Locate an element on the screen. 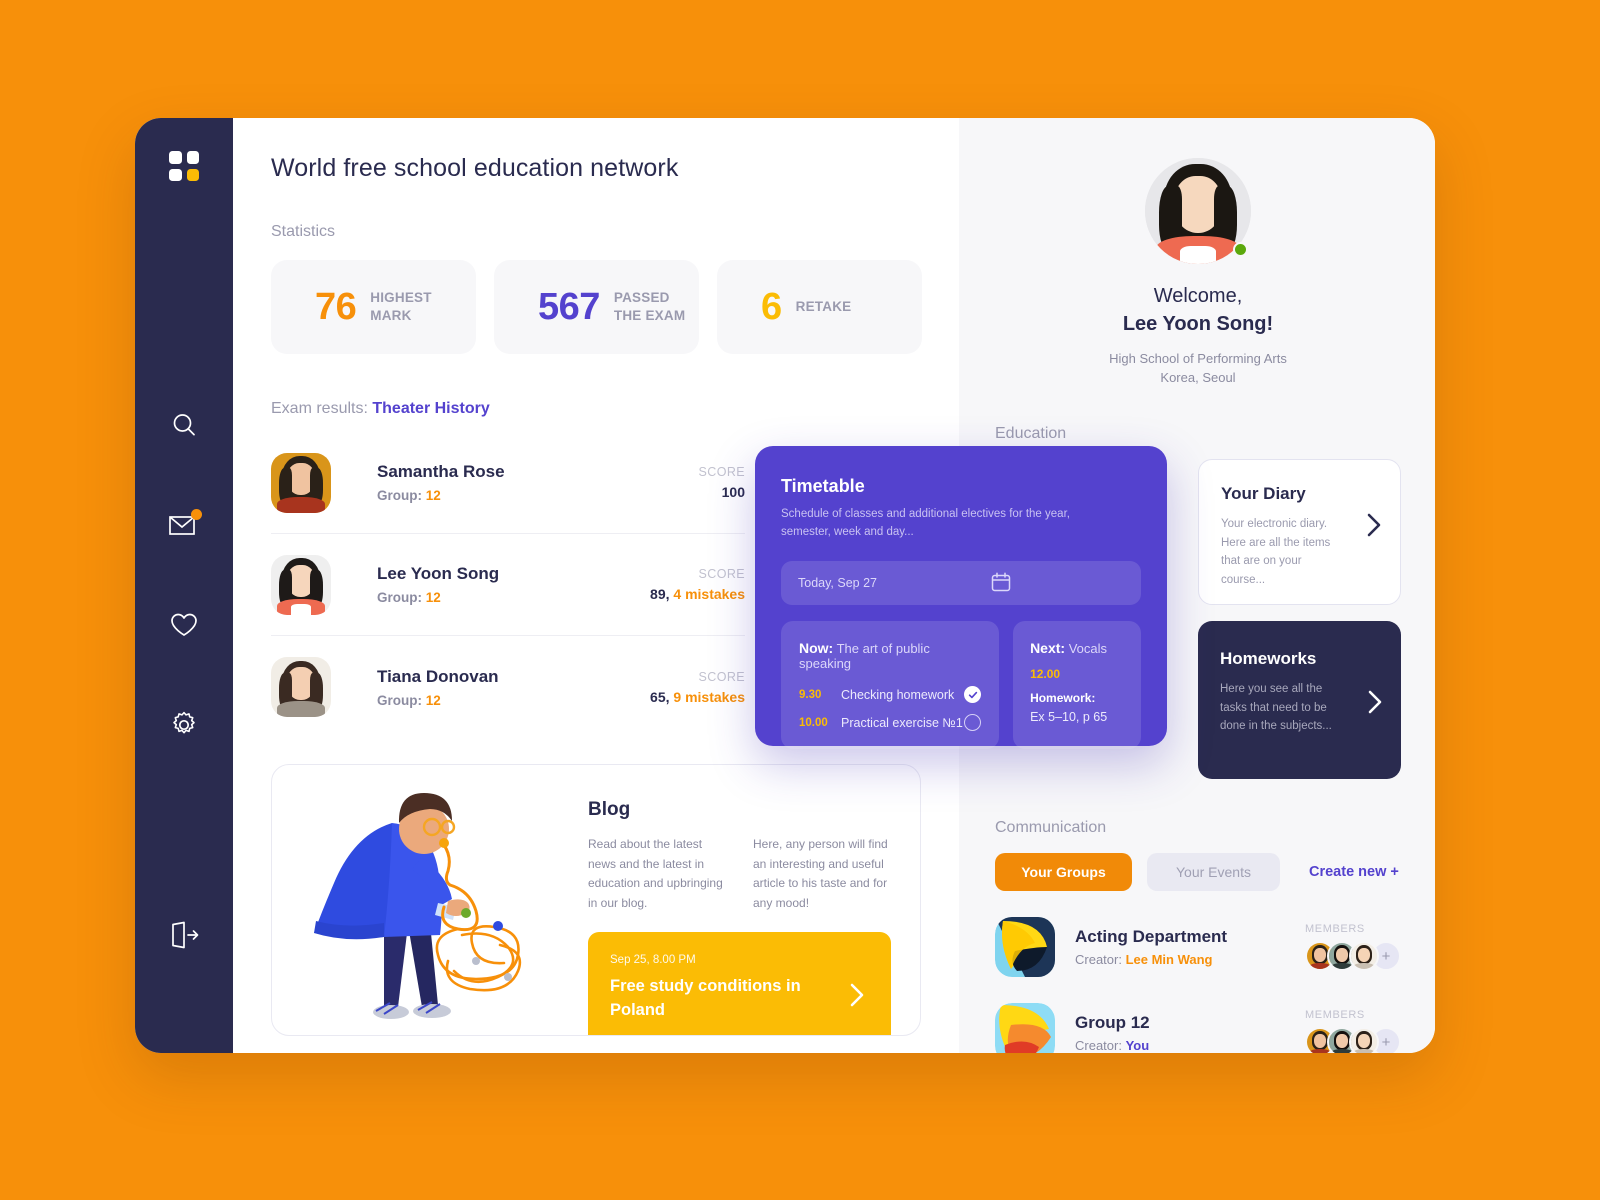 The image size is (1600, 1200). task-checkbox-checked is located at coordinates (973, 695).